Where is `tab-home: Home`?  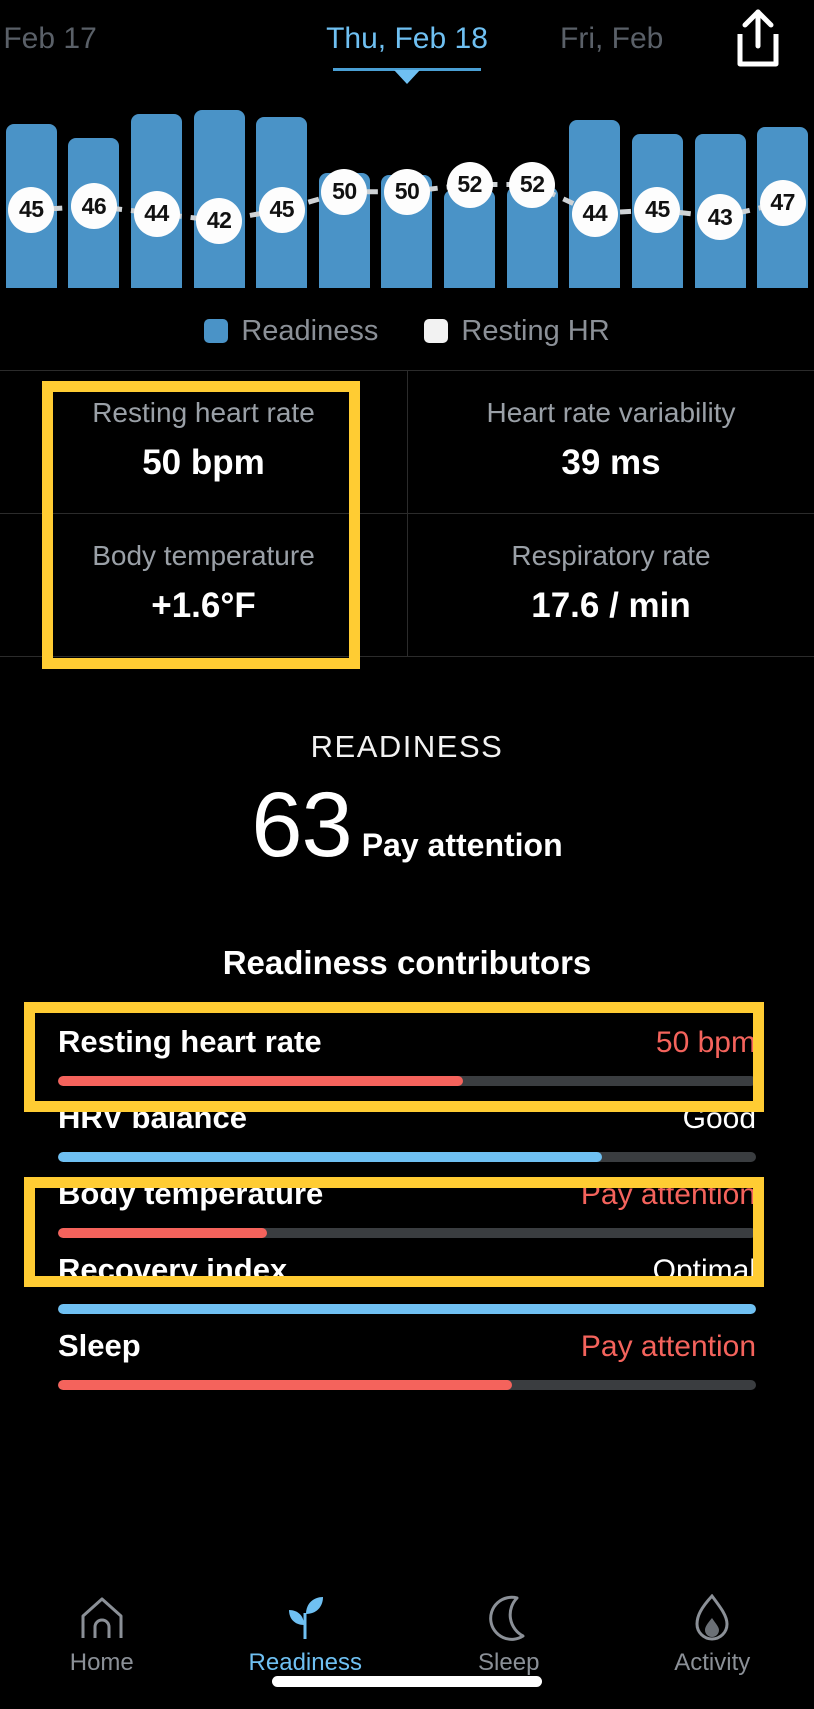
tab-home: Home is located at coordinates (102, 1635).